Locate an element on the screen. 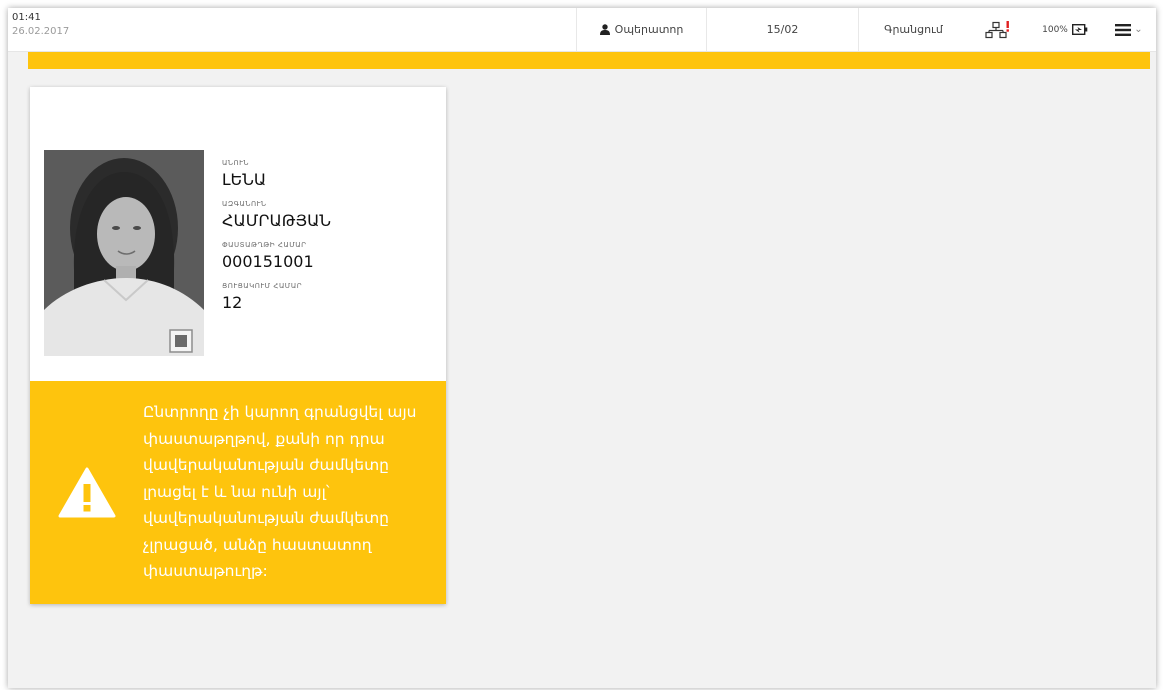  menu-button: ⌄ is located at coordinates (1129, 29).